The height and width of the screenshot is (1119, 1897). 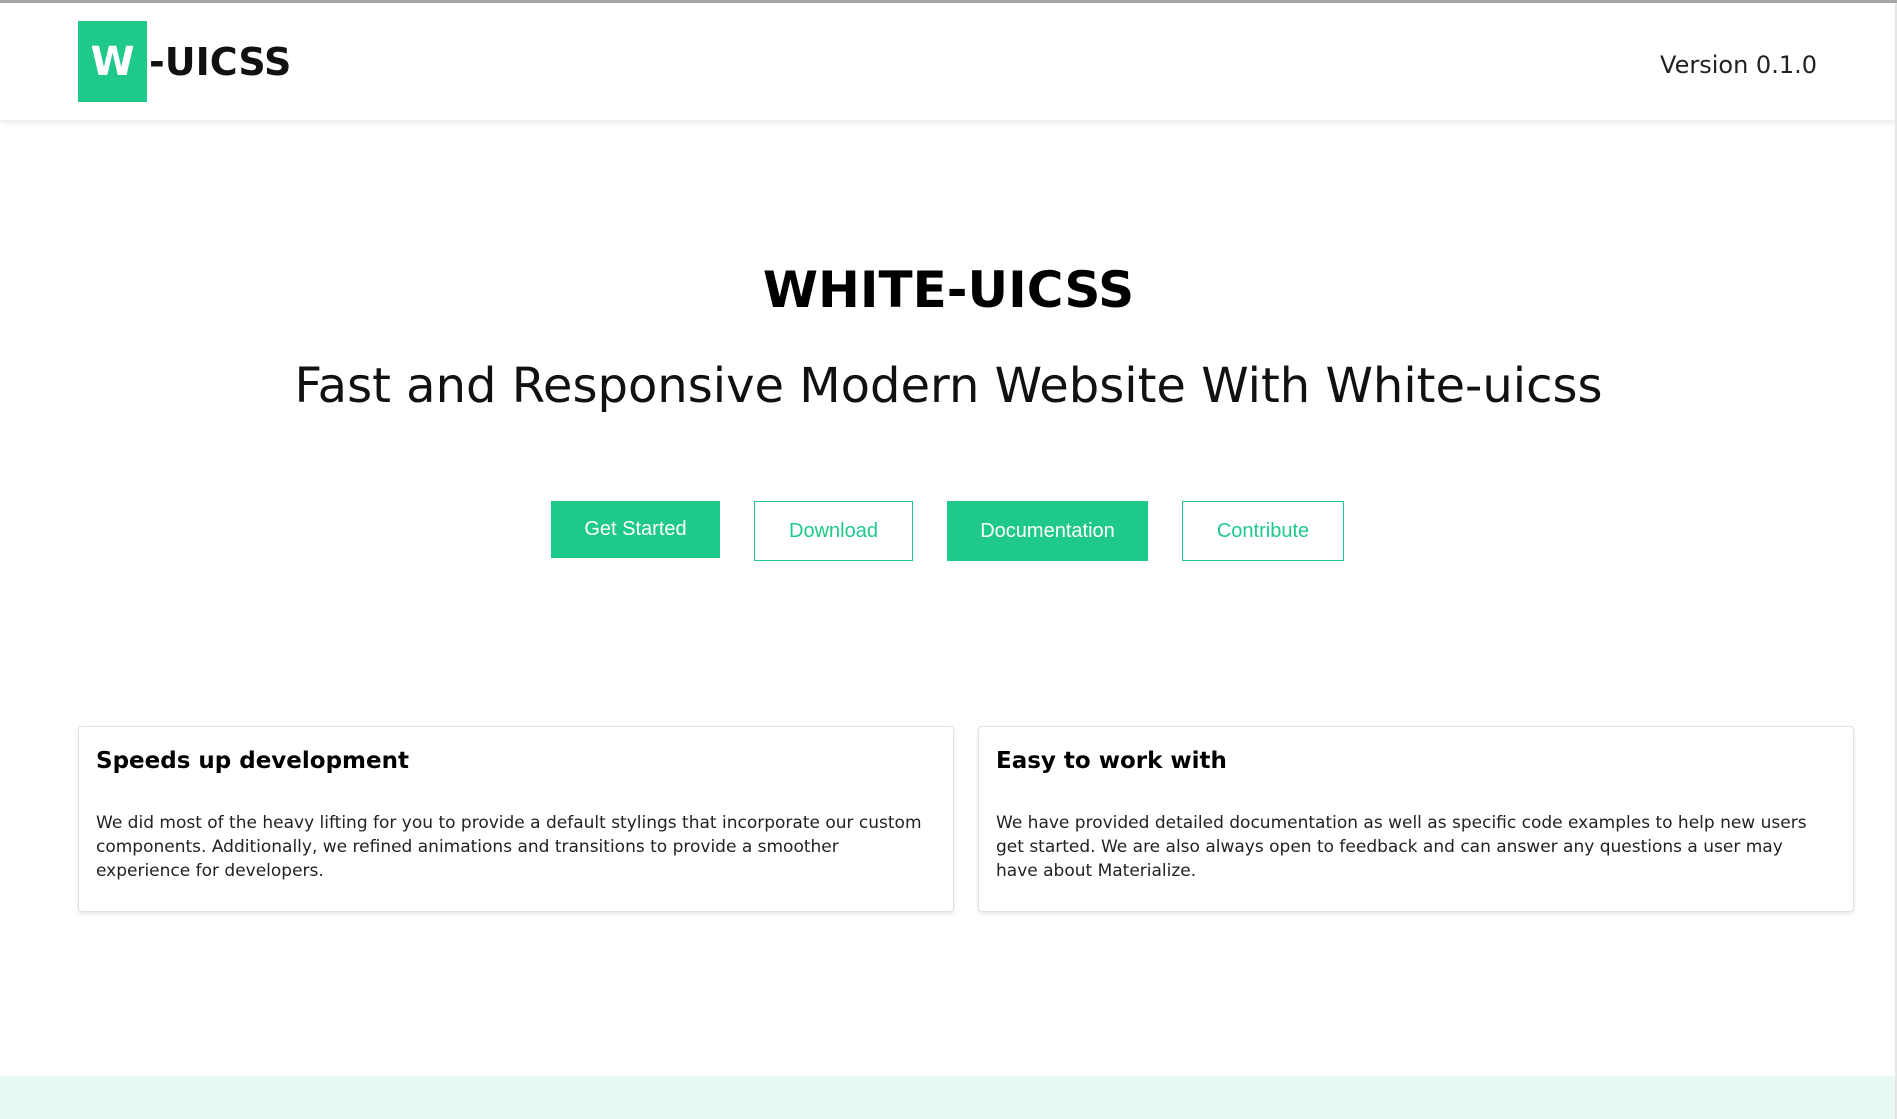 What do you see at coordinates (948, 1097) in the screenshot?
I see `footer` at bounding box center [948, 1097].